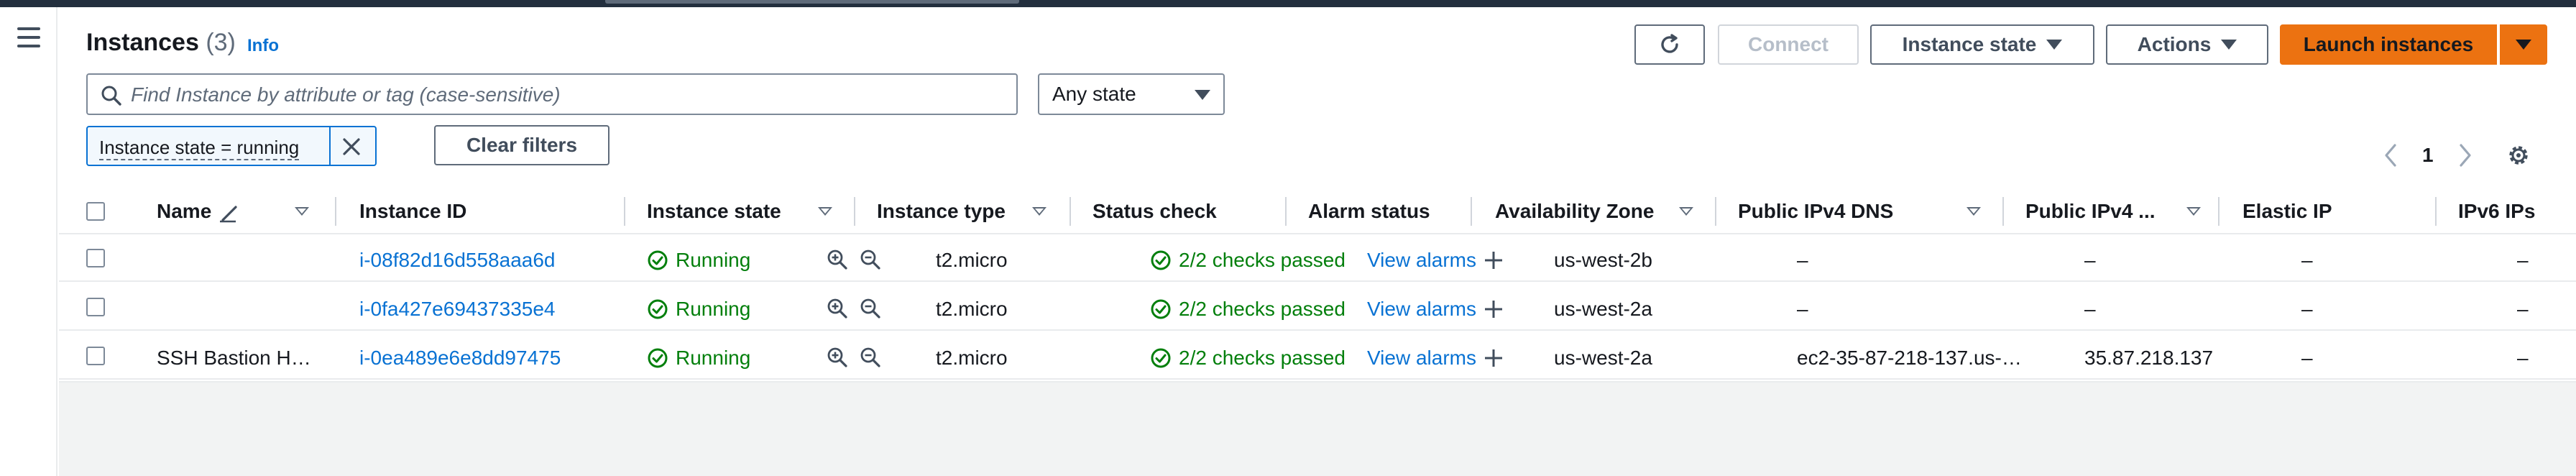 This screenshot has height=476, width=2576. I want to click on refresh-icon, so click(1669, 43).